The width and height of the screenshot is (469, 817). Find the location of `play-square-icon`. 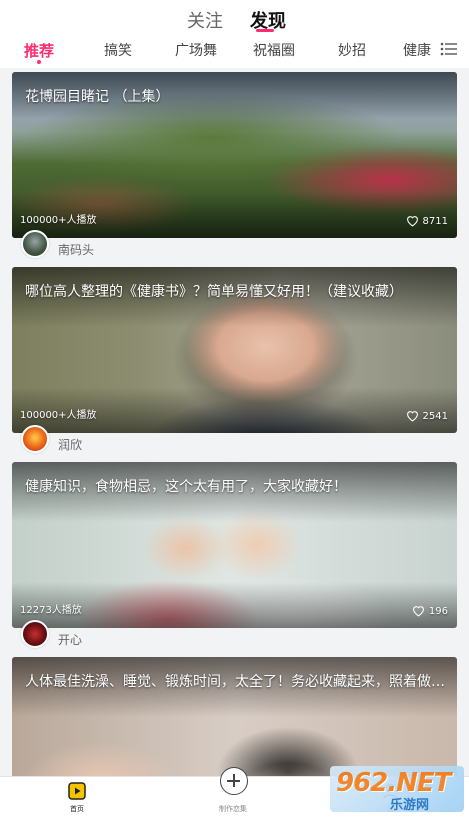

play-square-icon is located at coordinates (77, 791).